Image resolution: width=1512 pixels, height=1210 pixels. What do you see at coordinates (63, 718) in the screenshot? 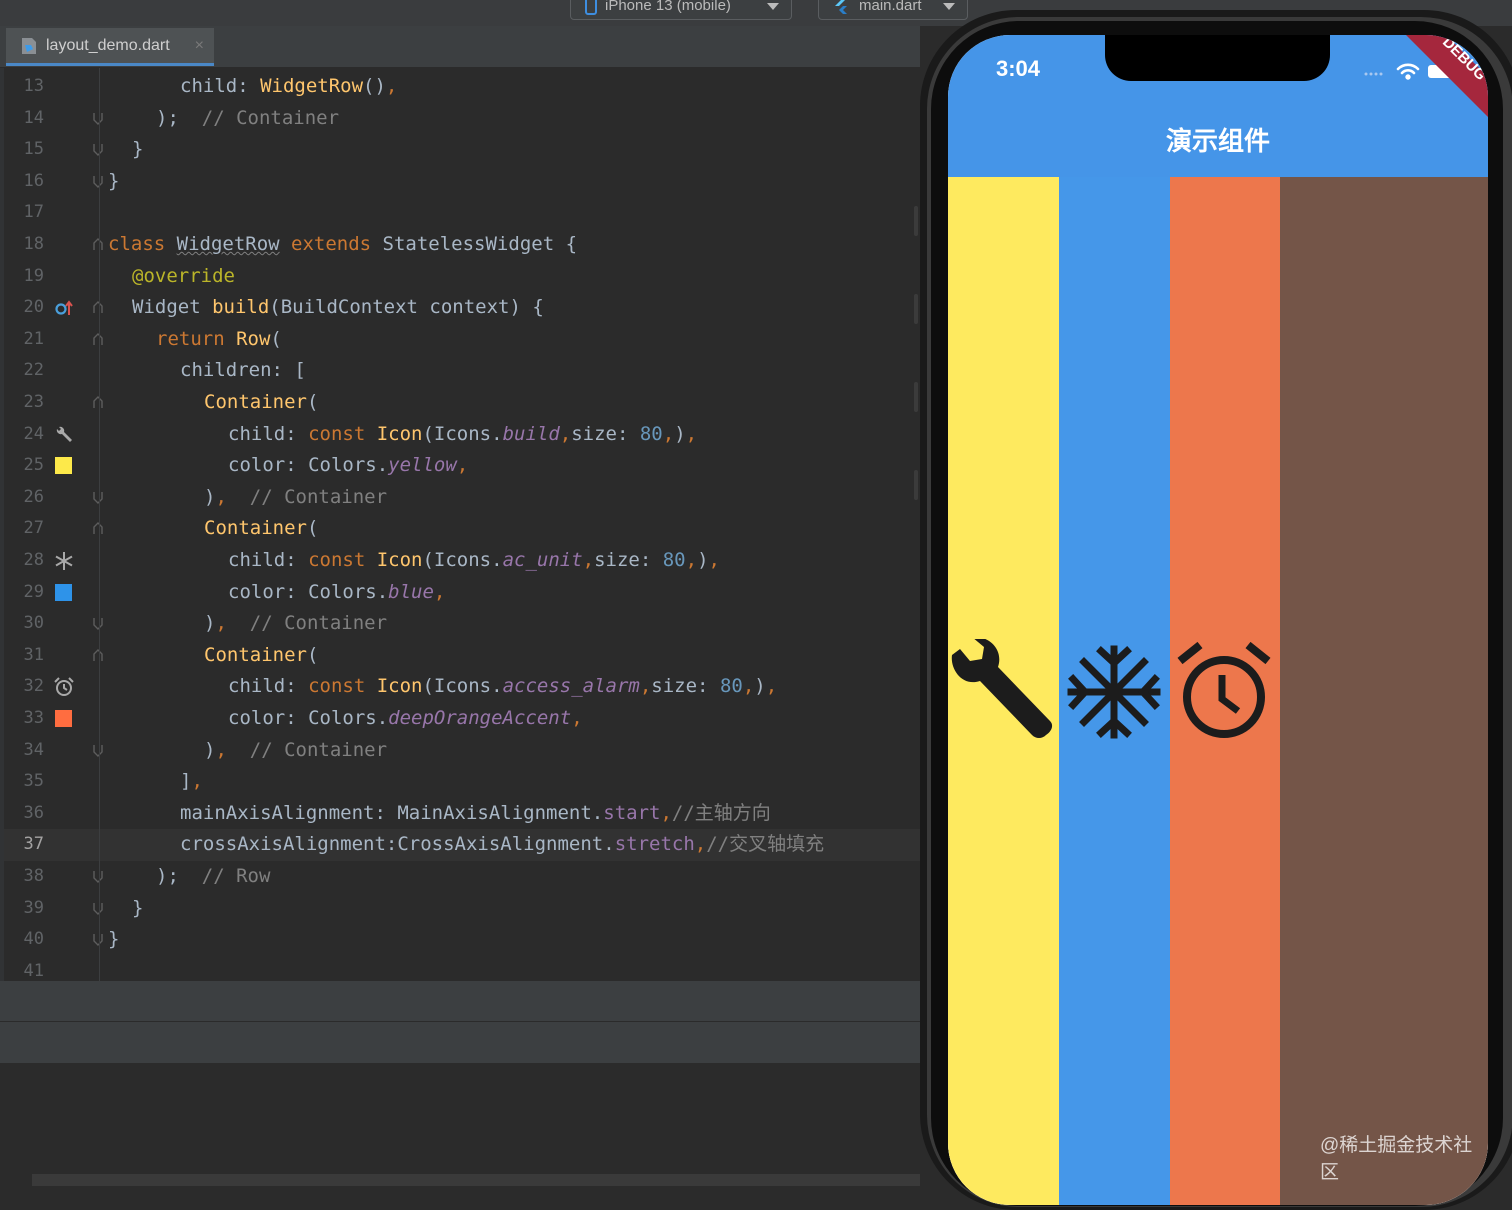
I see `orange-swatch-icon` at bounding box center [63, 718].